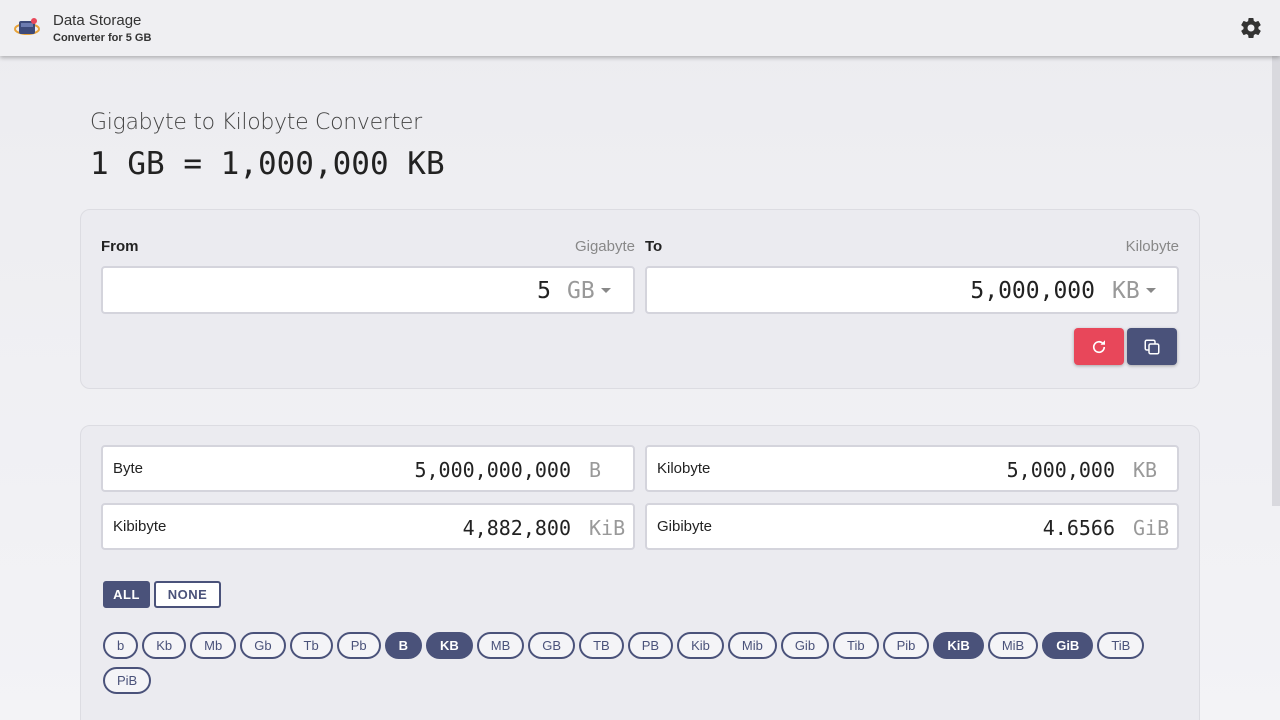  What do you see at coordinates (595, 470) in the screenshot?
I see `result-unit: B` at bounding box center [595, 470].